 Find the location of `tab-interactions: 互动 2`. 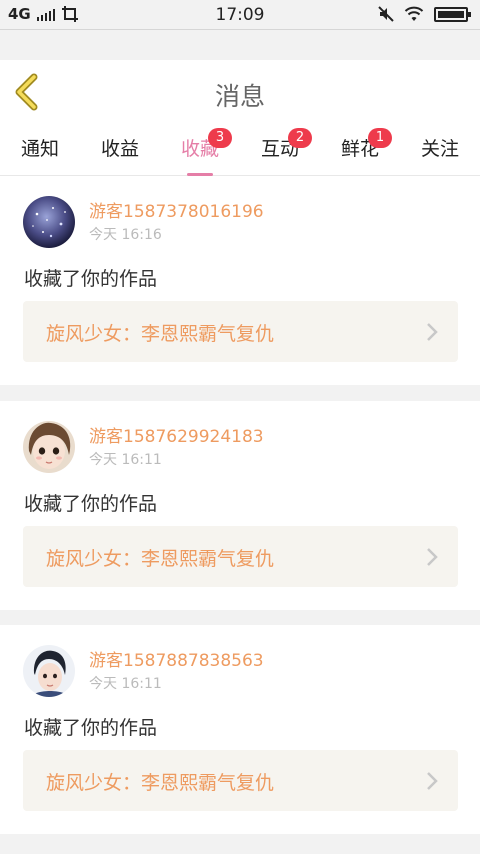

tab-interactions: 互动 2 is located at coordinates (280, 144).